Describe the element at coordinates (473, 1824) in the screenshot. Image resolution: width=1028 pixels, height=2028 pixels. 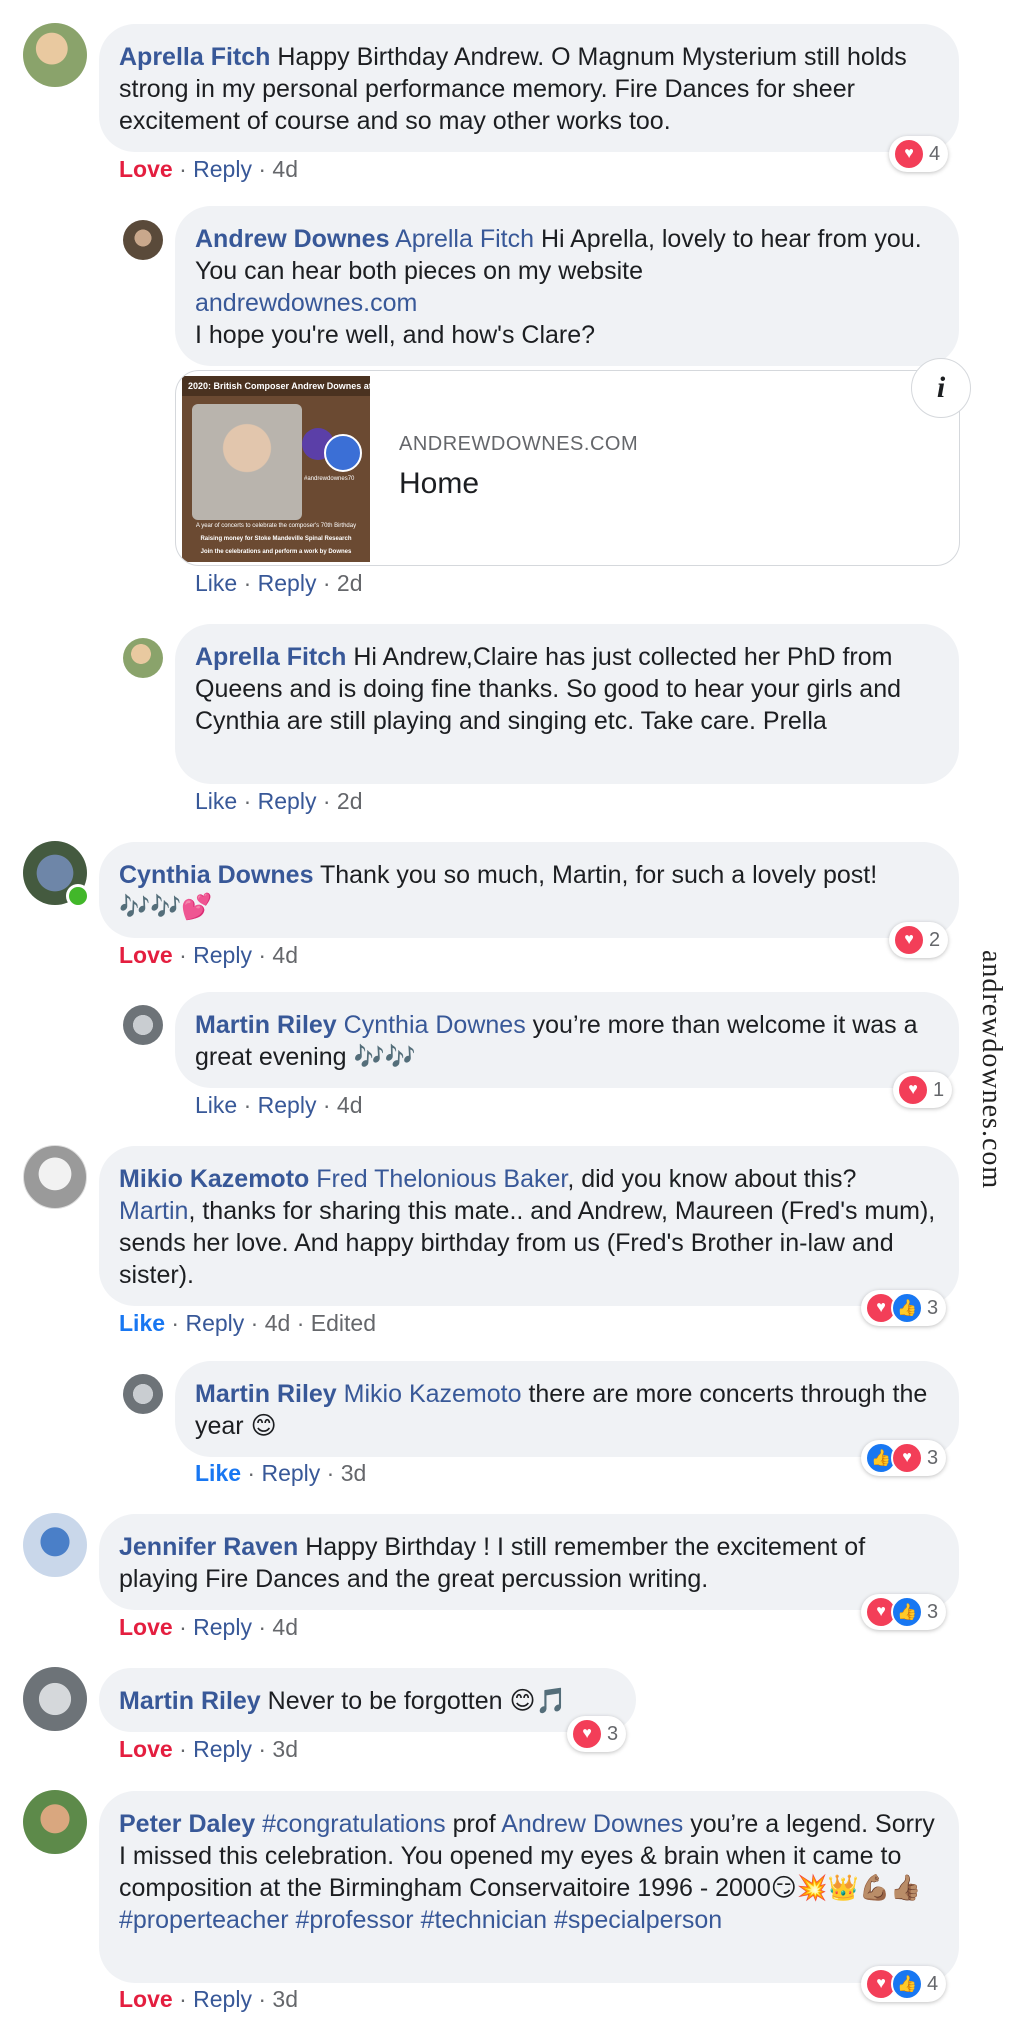
I see `comment-text: prof` at that location.